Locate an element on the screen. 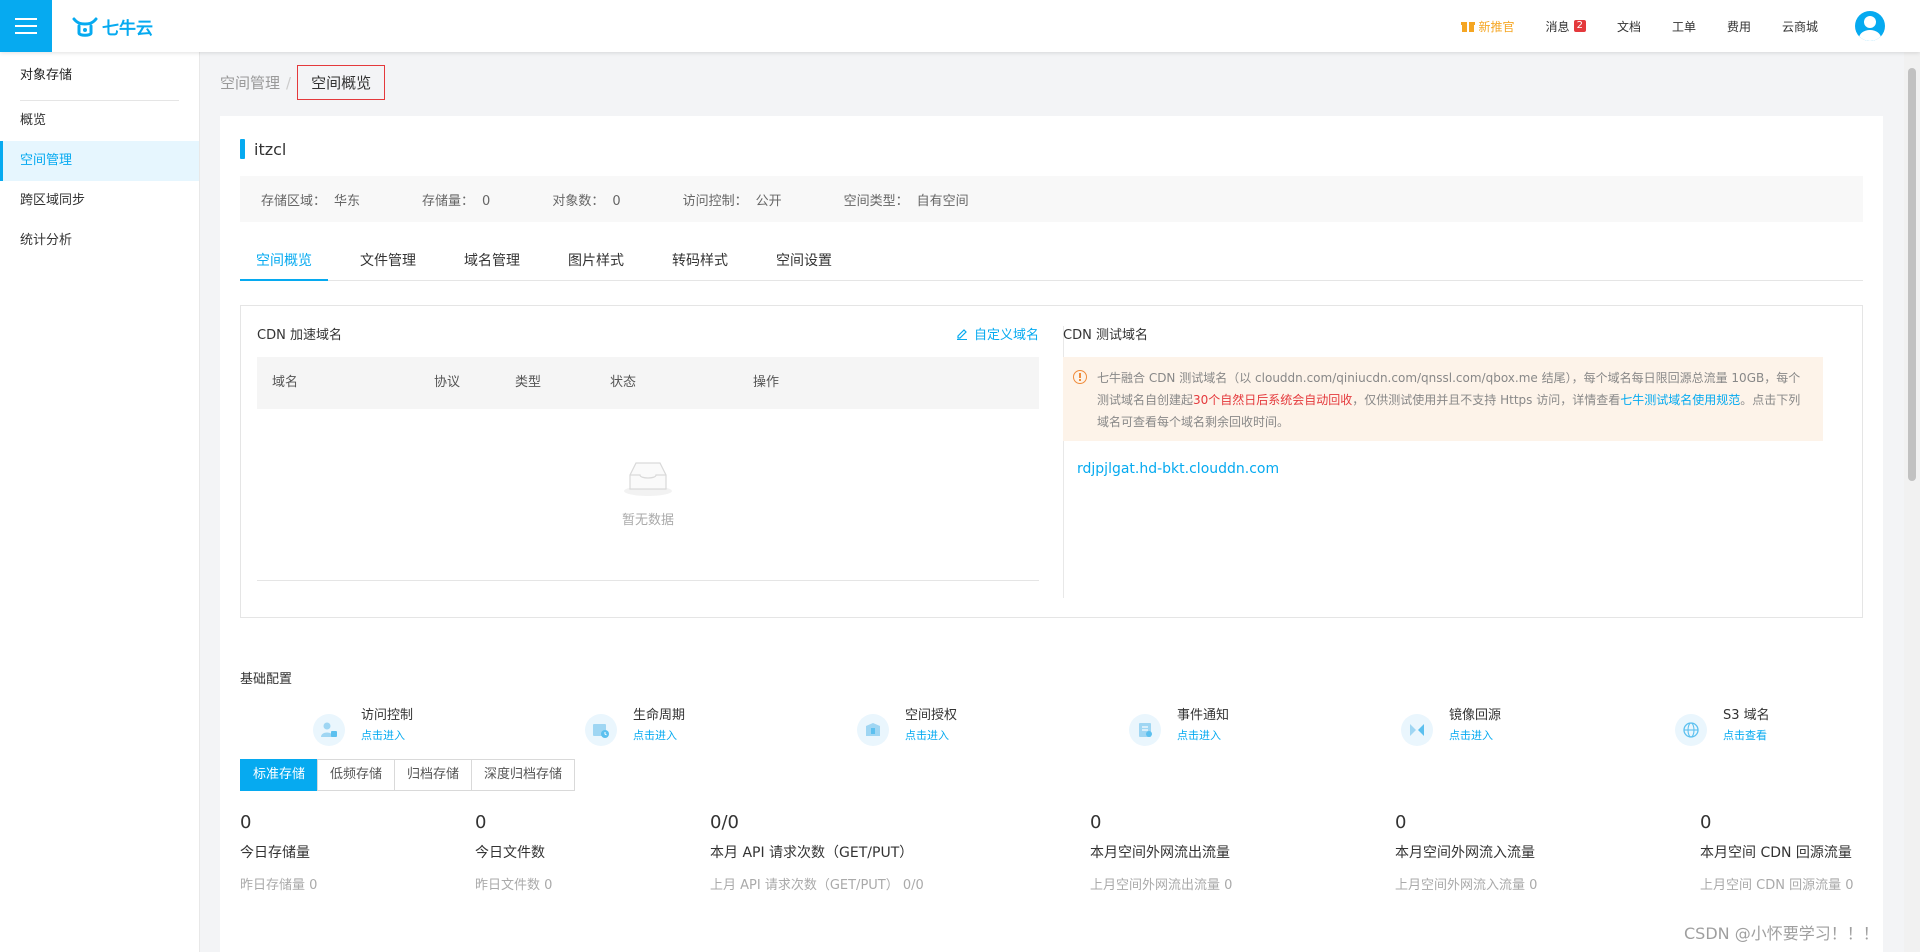 The height and width of the screenshot is (952, 1920). config-name: S3 域名 is located at coordinates (1746, 715).